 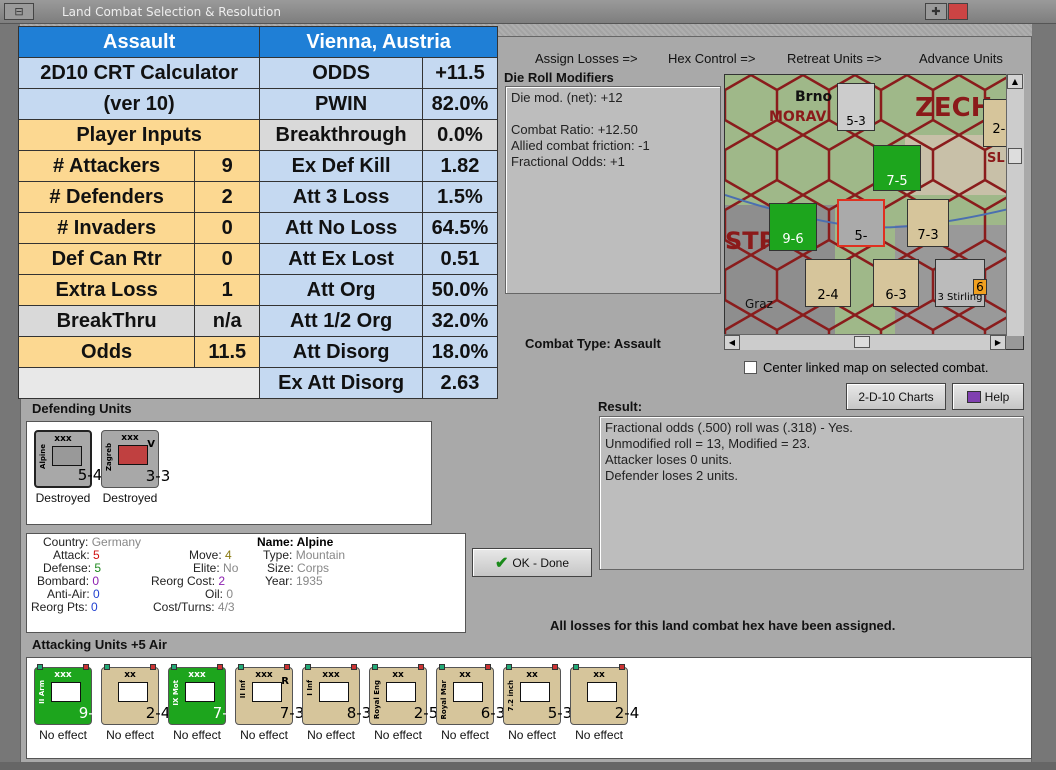 I want to click on help-button: Help, so click(x=988, y=396).